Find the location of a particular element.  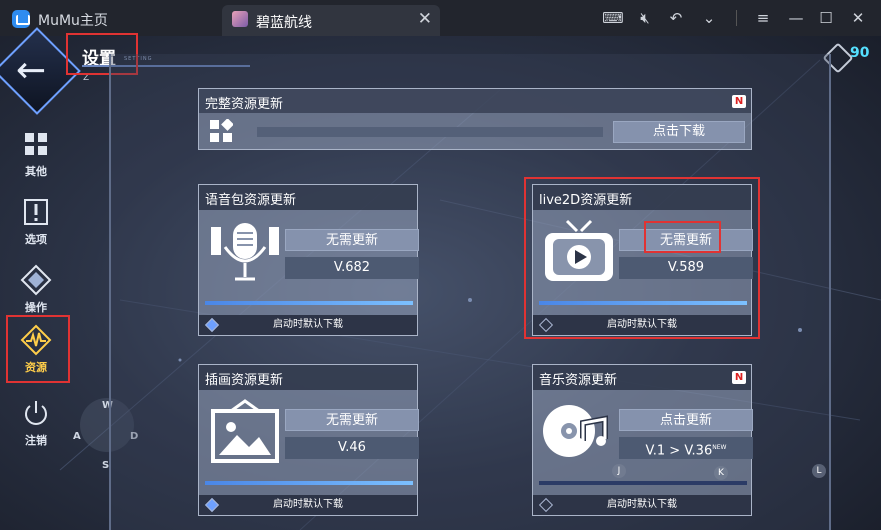

sidebar-item-other: 其他 is located at coordinates (36, 156).